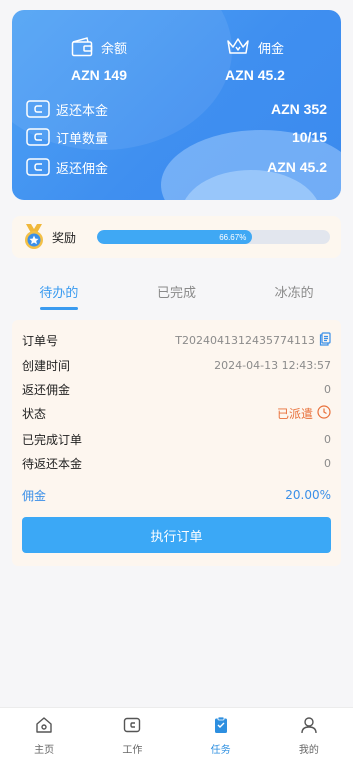 Image resolution: width=353 pixels, height=760 pixels. I want to click on pending-principal-row: 待返还本金 0, so click(176, 463).